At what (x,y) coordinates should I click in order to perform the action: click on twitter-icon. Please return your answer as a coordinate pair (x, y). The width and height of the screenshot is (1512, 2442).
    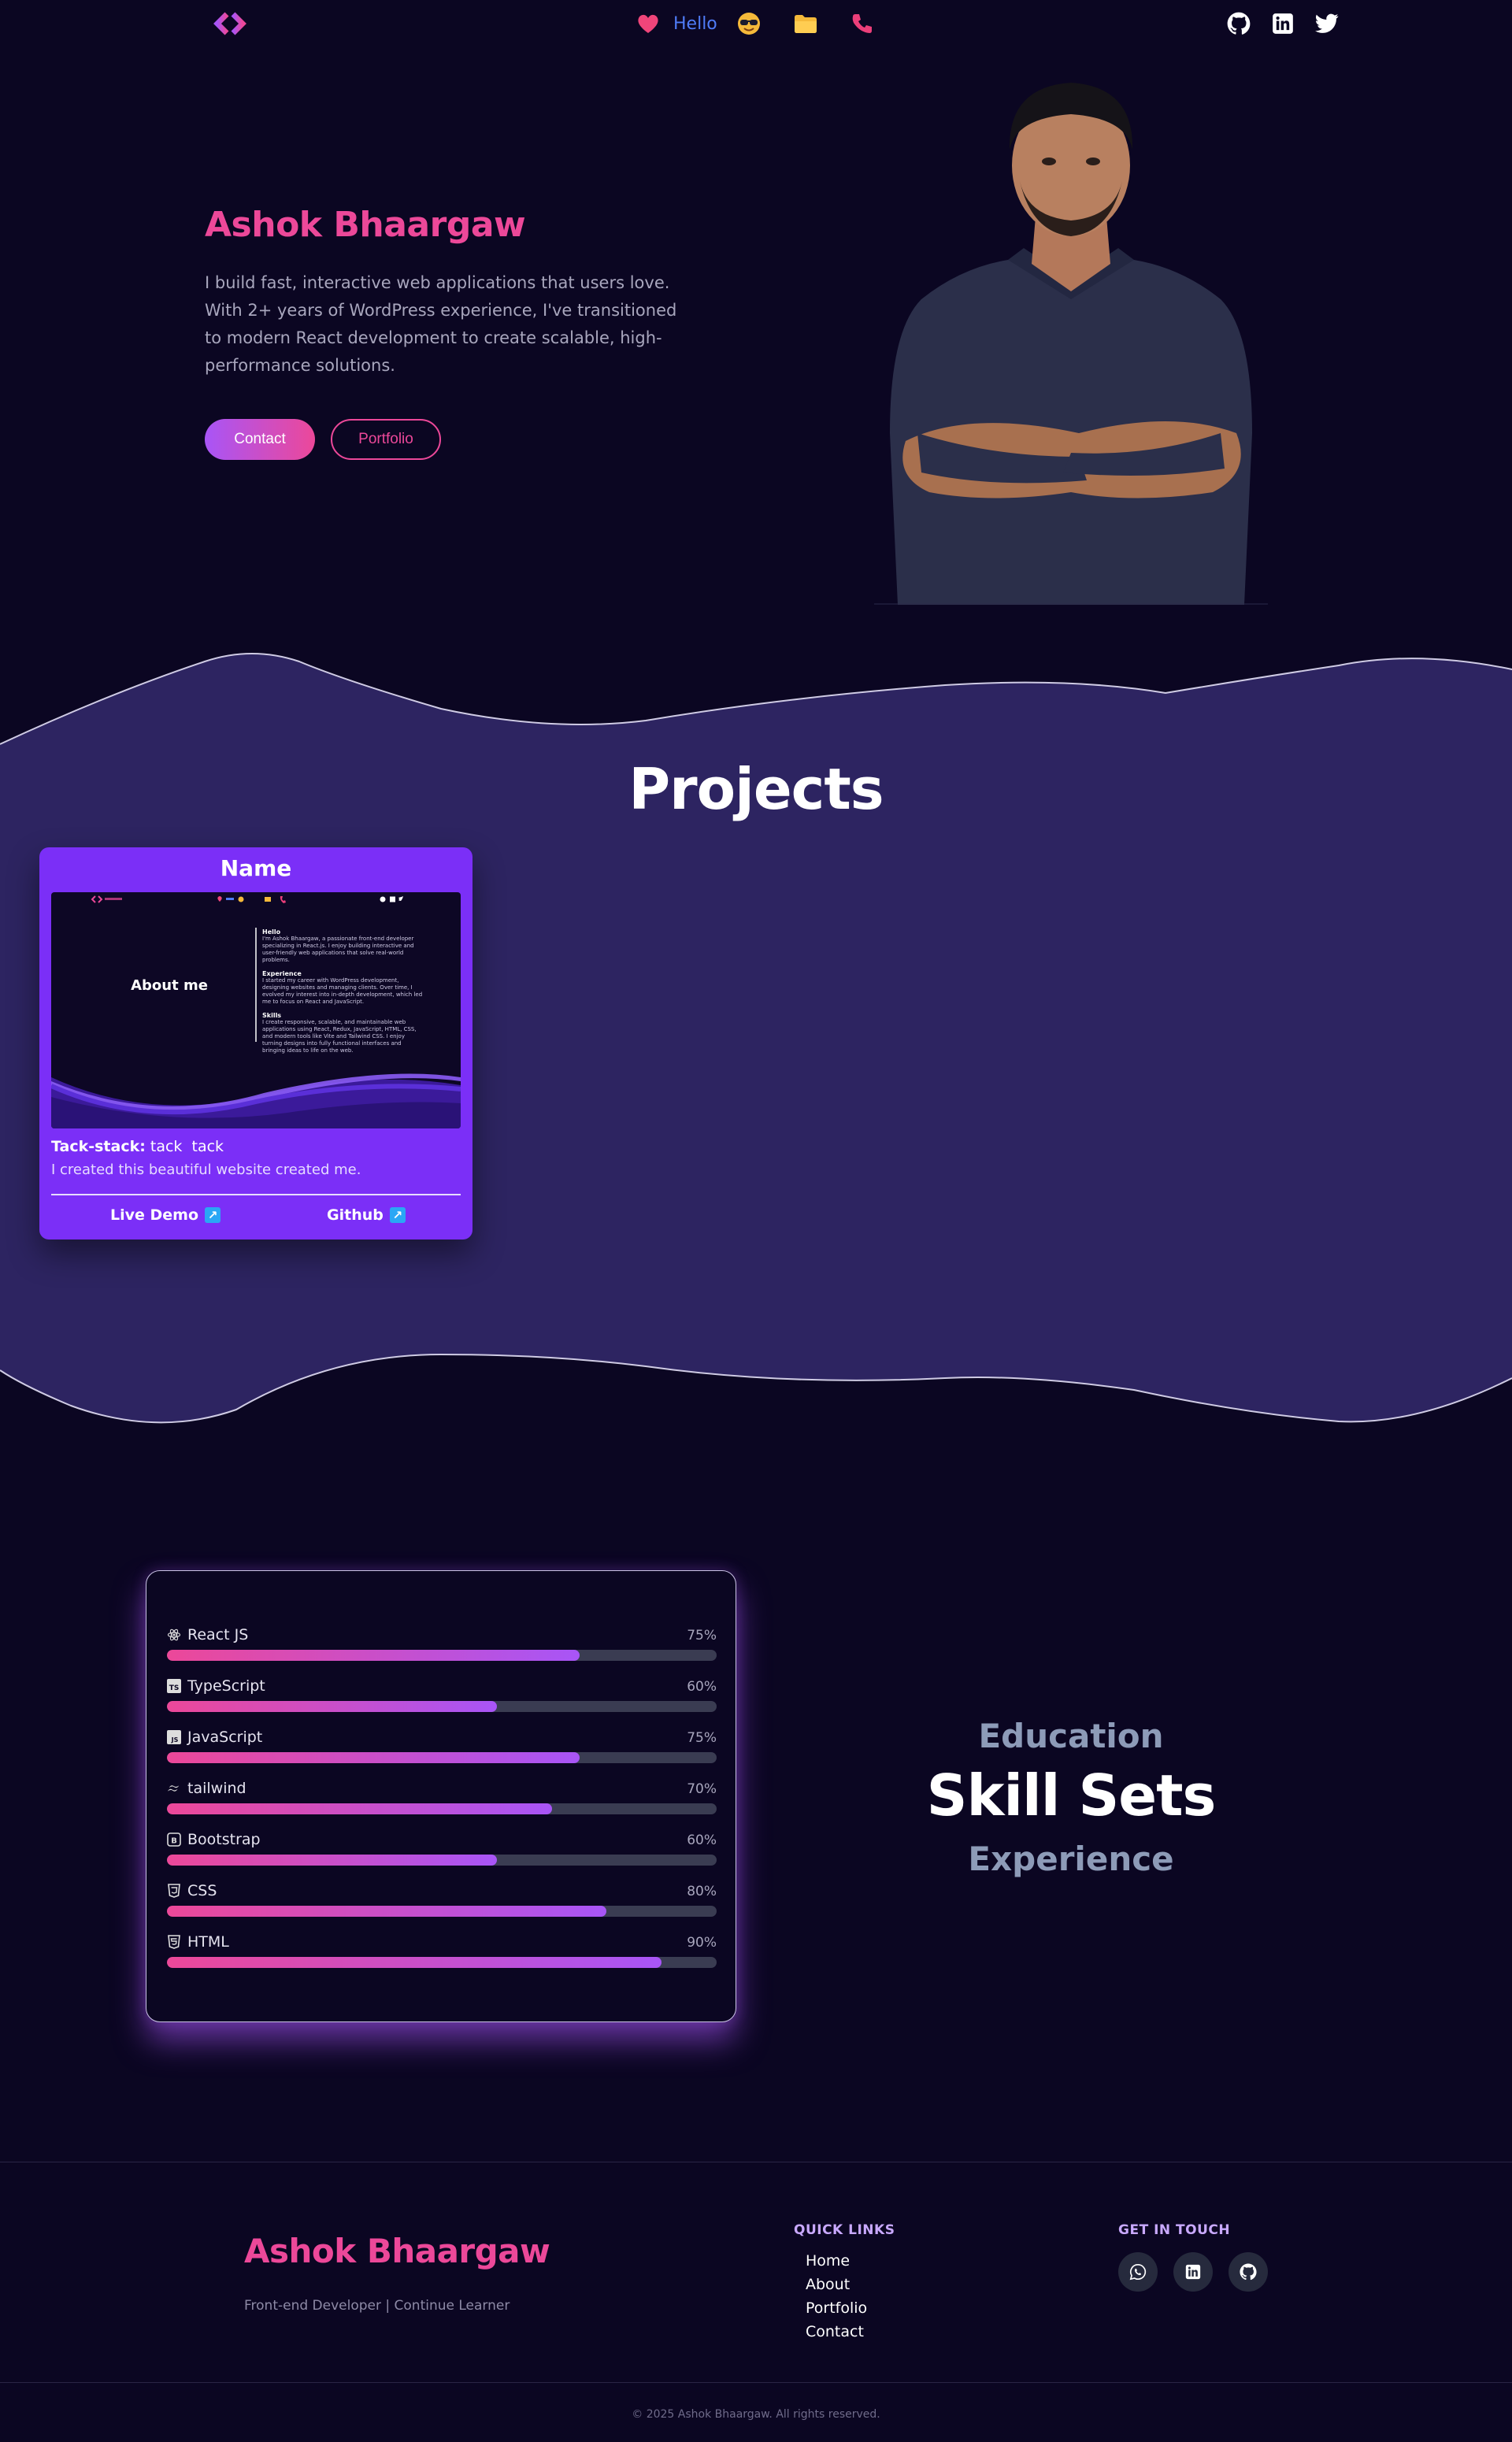
    Looking at the image, I should click on (1327, 23).